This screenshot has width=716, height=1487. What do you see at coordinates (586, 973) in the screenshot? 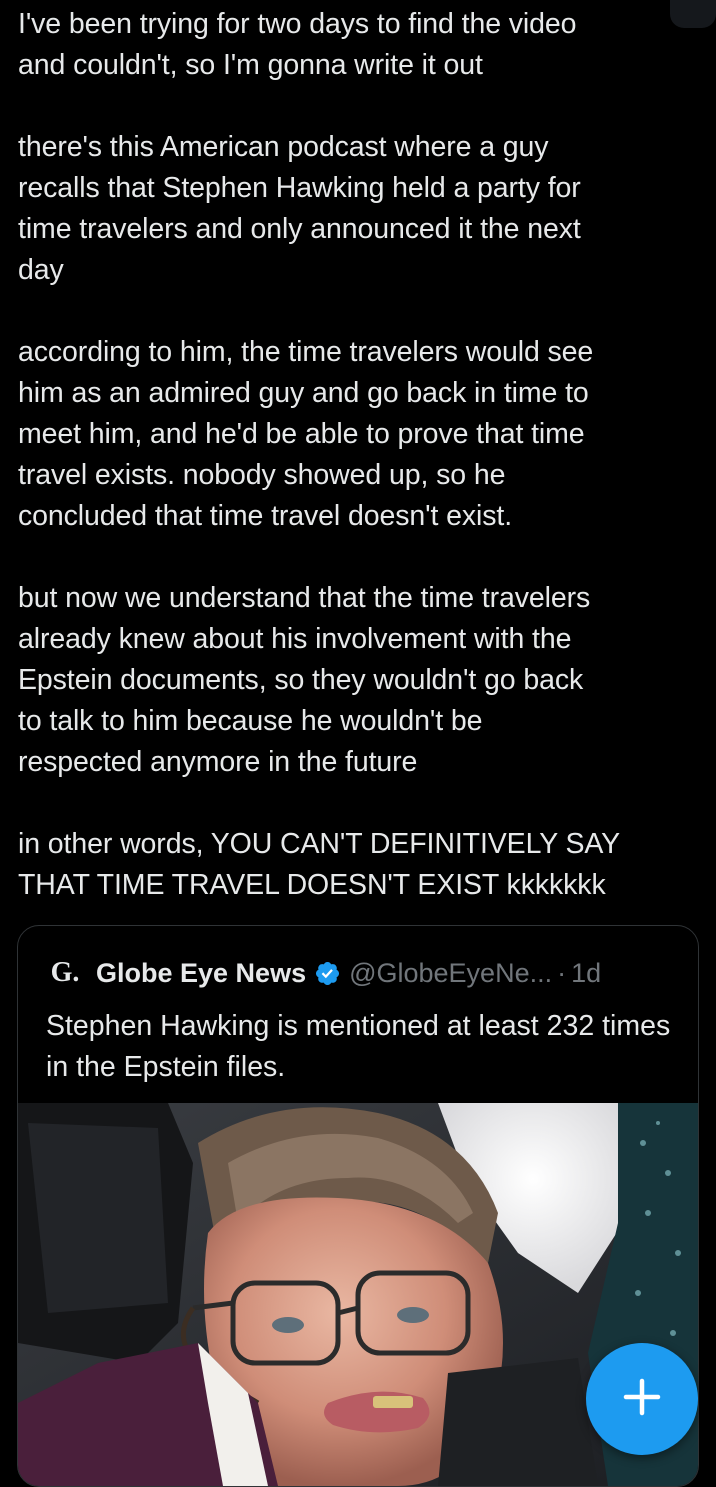
I see `post-timestamp: 1d` at bounding box center [586, 973].